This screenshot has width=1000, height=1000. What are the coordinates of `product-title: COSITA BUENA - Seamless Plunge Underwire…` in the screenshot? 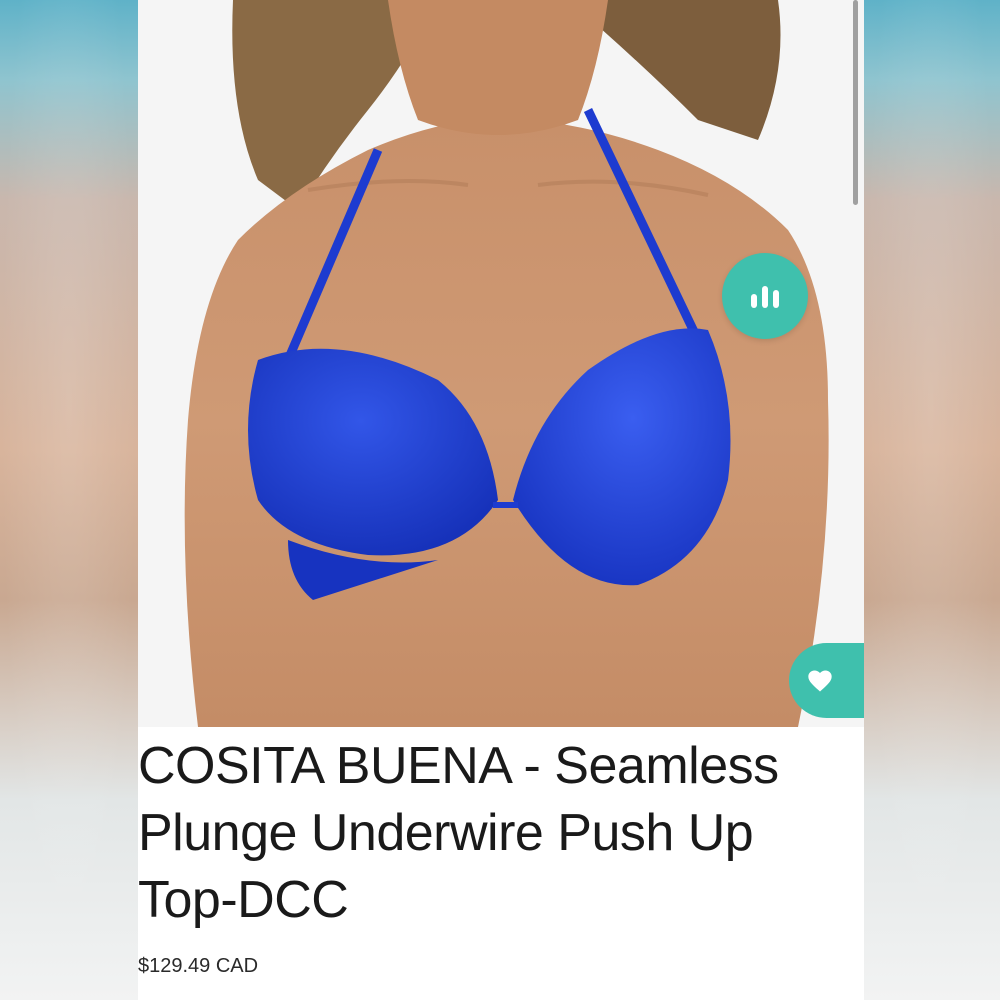 It's located at (501, 833).